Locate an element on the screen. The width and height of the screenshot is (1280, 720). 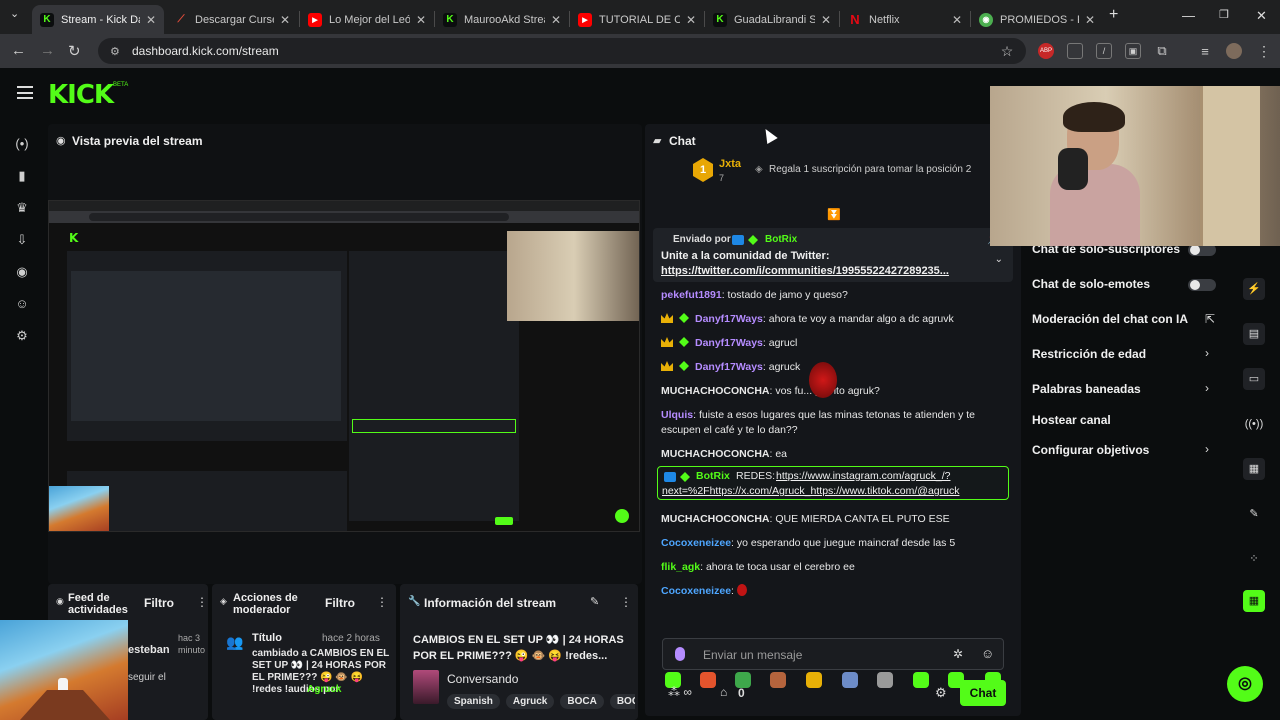
camera-icon: ◉ is located at coordinates (22, 272).